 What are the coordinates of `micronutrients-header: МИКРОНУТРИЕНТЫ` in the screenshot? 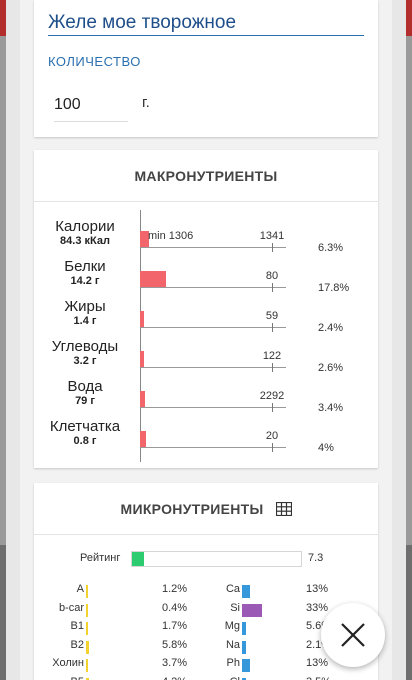 It's located at (206, 509).